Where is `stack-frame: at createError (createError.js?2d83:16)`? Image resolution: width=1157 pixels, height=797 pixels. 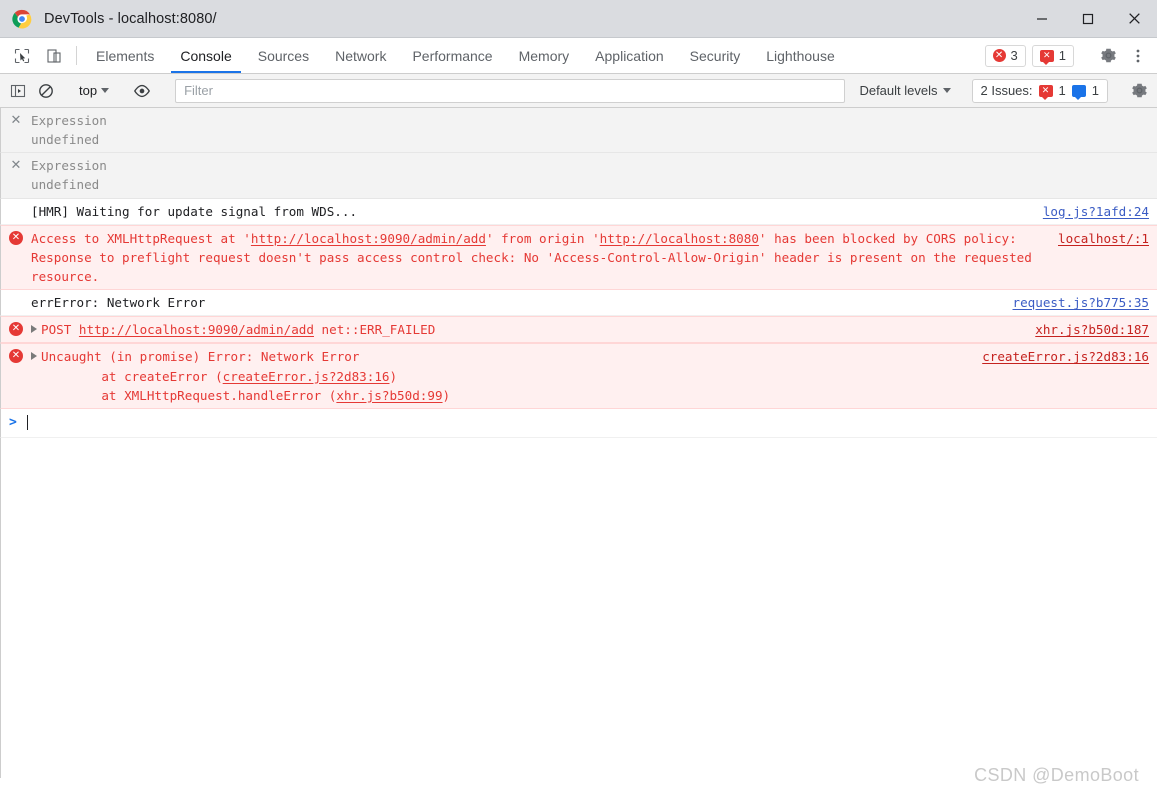 stack-frame: at createError (createError.js?2d83:16) is located at coordinates (506, 376).